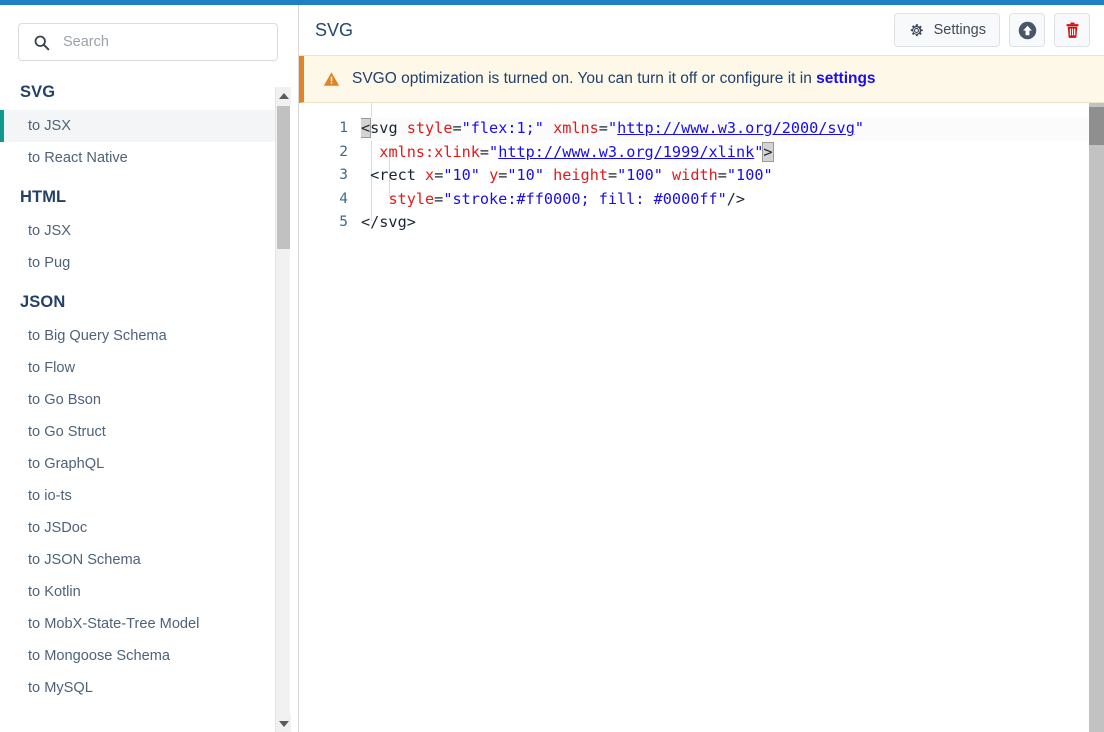 This screenshot has width=1104, height=732. Describe the element at coordinates (585, 198) in the screenshot. I see `code-token-str: "stroke:#ff0000; fill: #0000ff"` at that location.